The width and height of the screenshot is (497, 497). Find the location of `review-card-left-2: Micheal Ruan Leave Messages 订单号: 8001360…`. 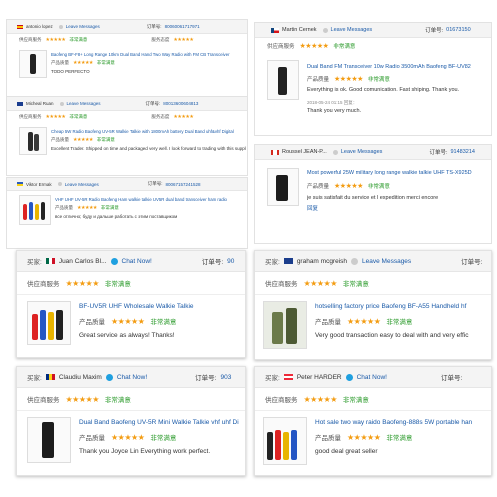

review-card-left-2: Micheal Ruan Leave Messages 订单号: 8001360… is located at coordinates (127, 136).